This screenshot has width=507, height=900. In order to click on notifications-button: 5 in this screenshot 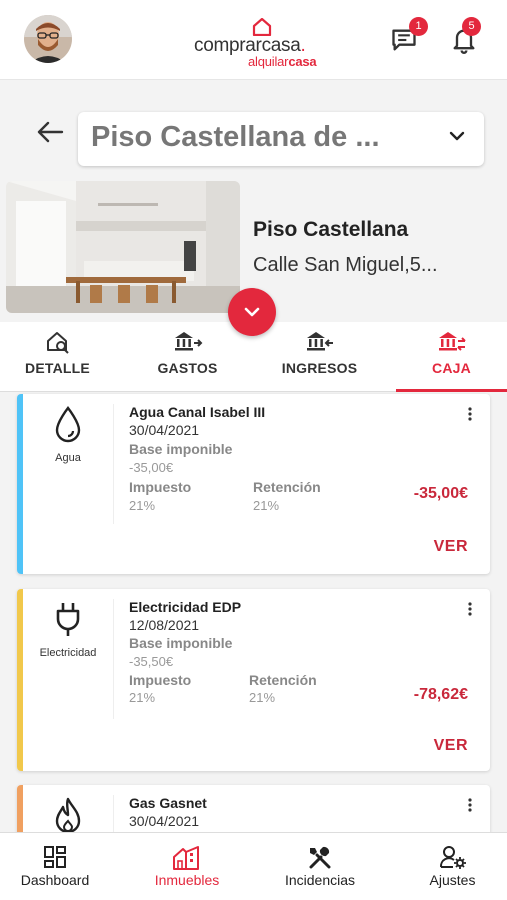, I will do `click(465, 36)`.